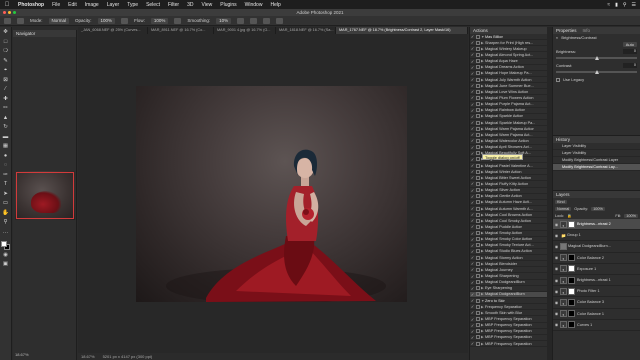 The image size is (640, 360). I want to click on brush-preset-icon, so click(20, 20).